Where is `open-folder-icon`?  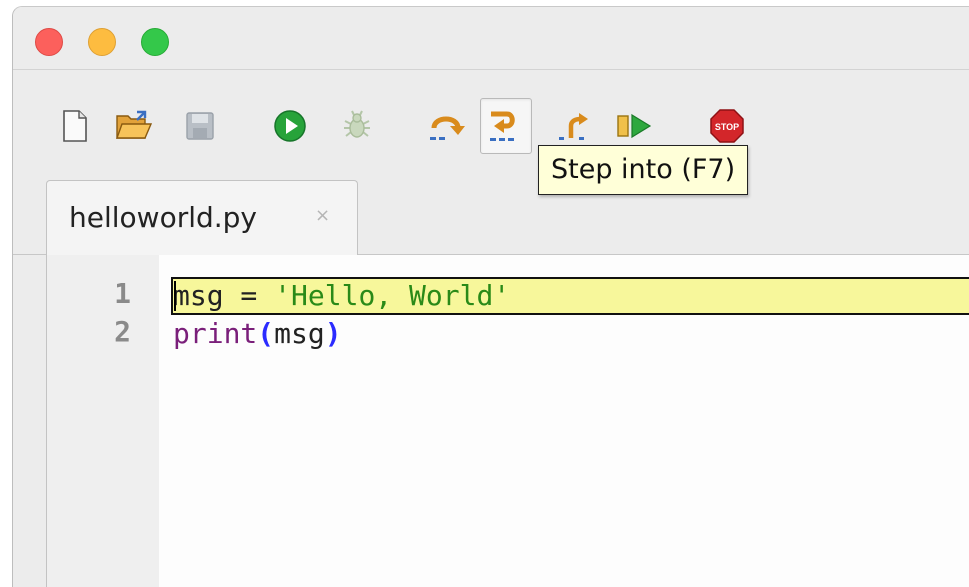
open-folder-icon is located at coordinates (134, 124).